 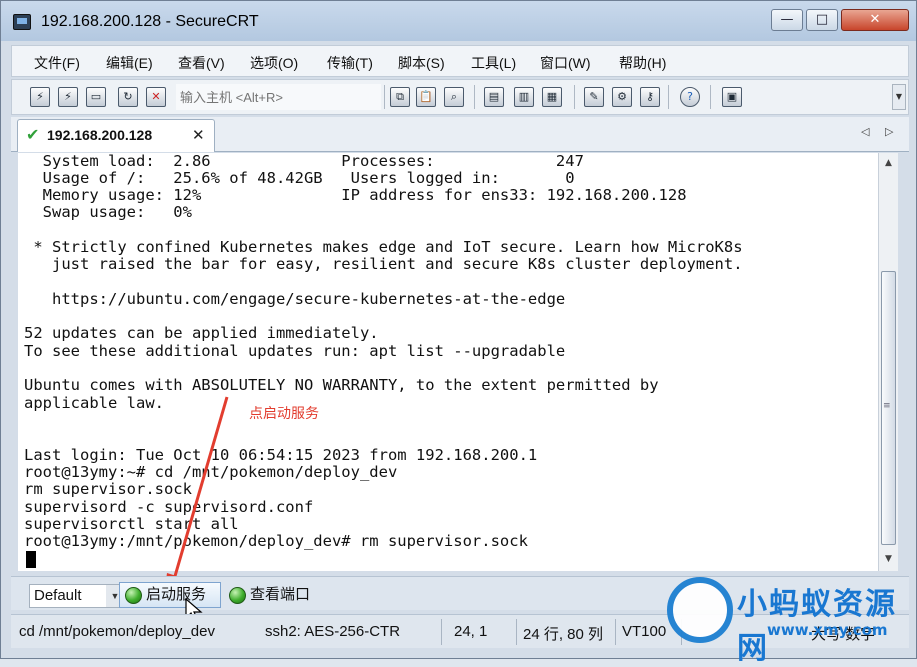 What do you see at coordinates (278, 97) in the screenshot?
I see `host-input` at bounding box center [278, 97].